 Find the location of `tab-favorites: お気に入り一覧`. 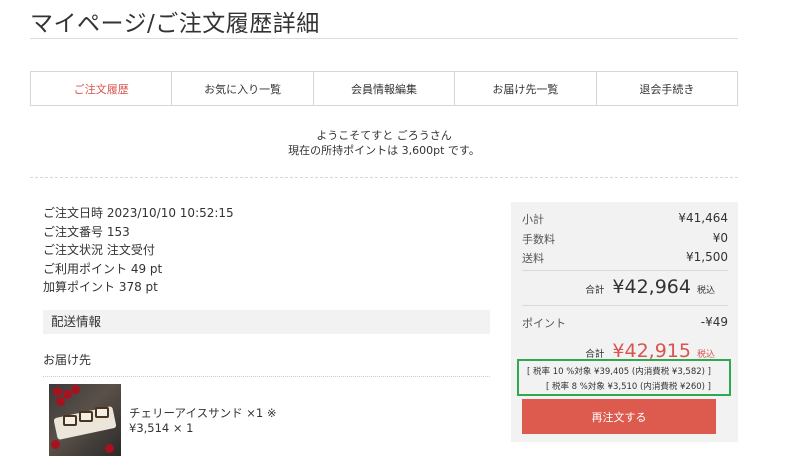

tab-favorites: お気に入り一覧 is located at coordinates (243, 88).